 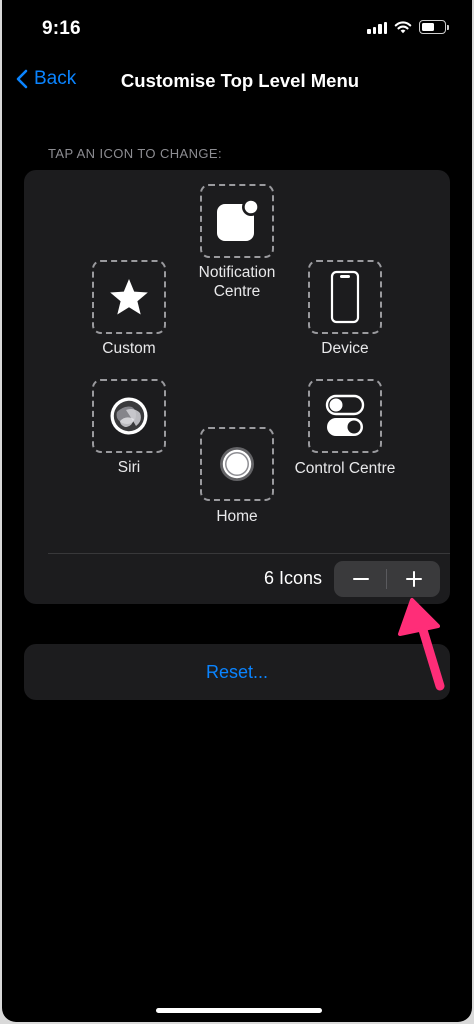 What do you see at coordinates (434, 27) in the screenshot?
I see `battery-icon` at bounding box center [434, 27].